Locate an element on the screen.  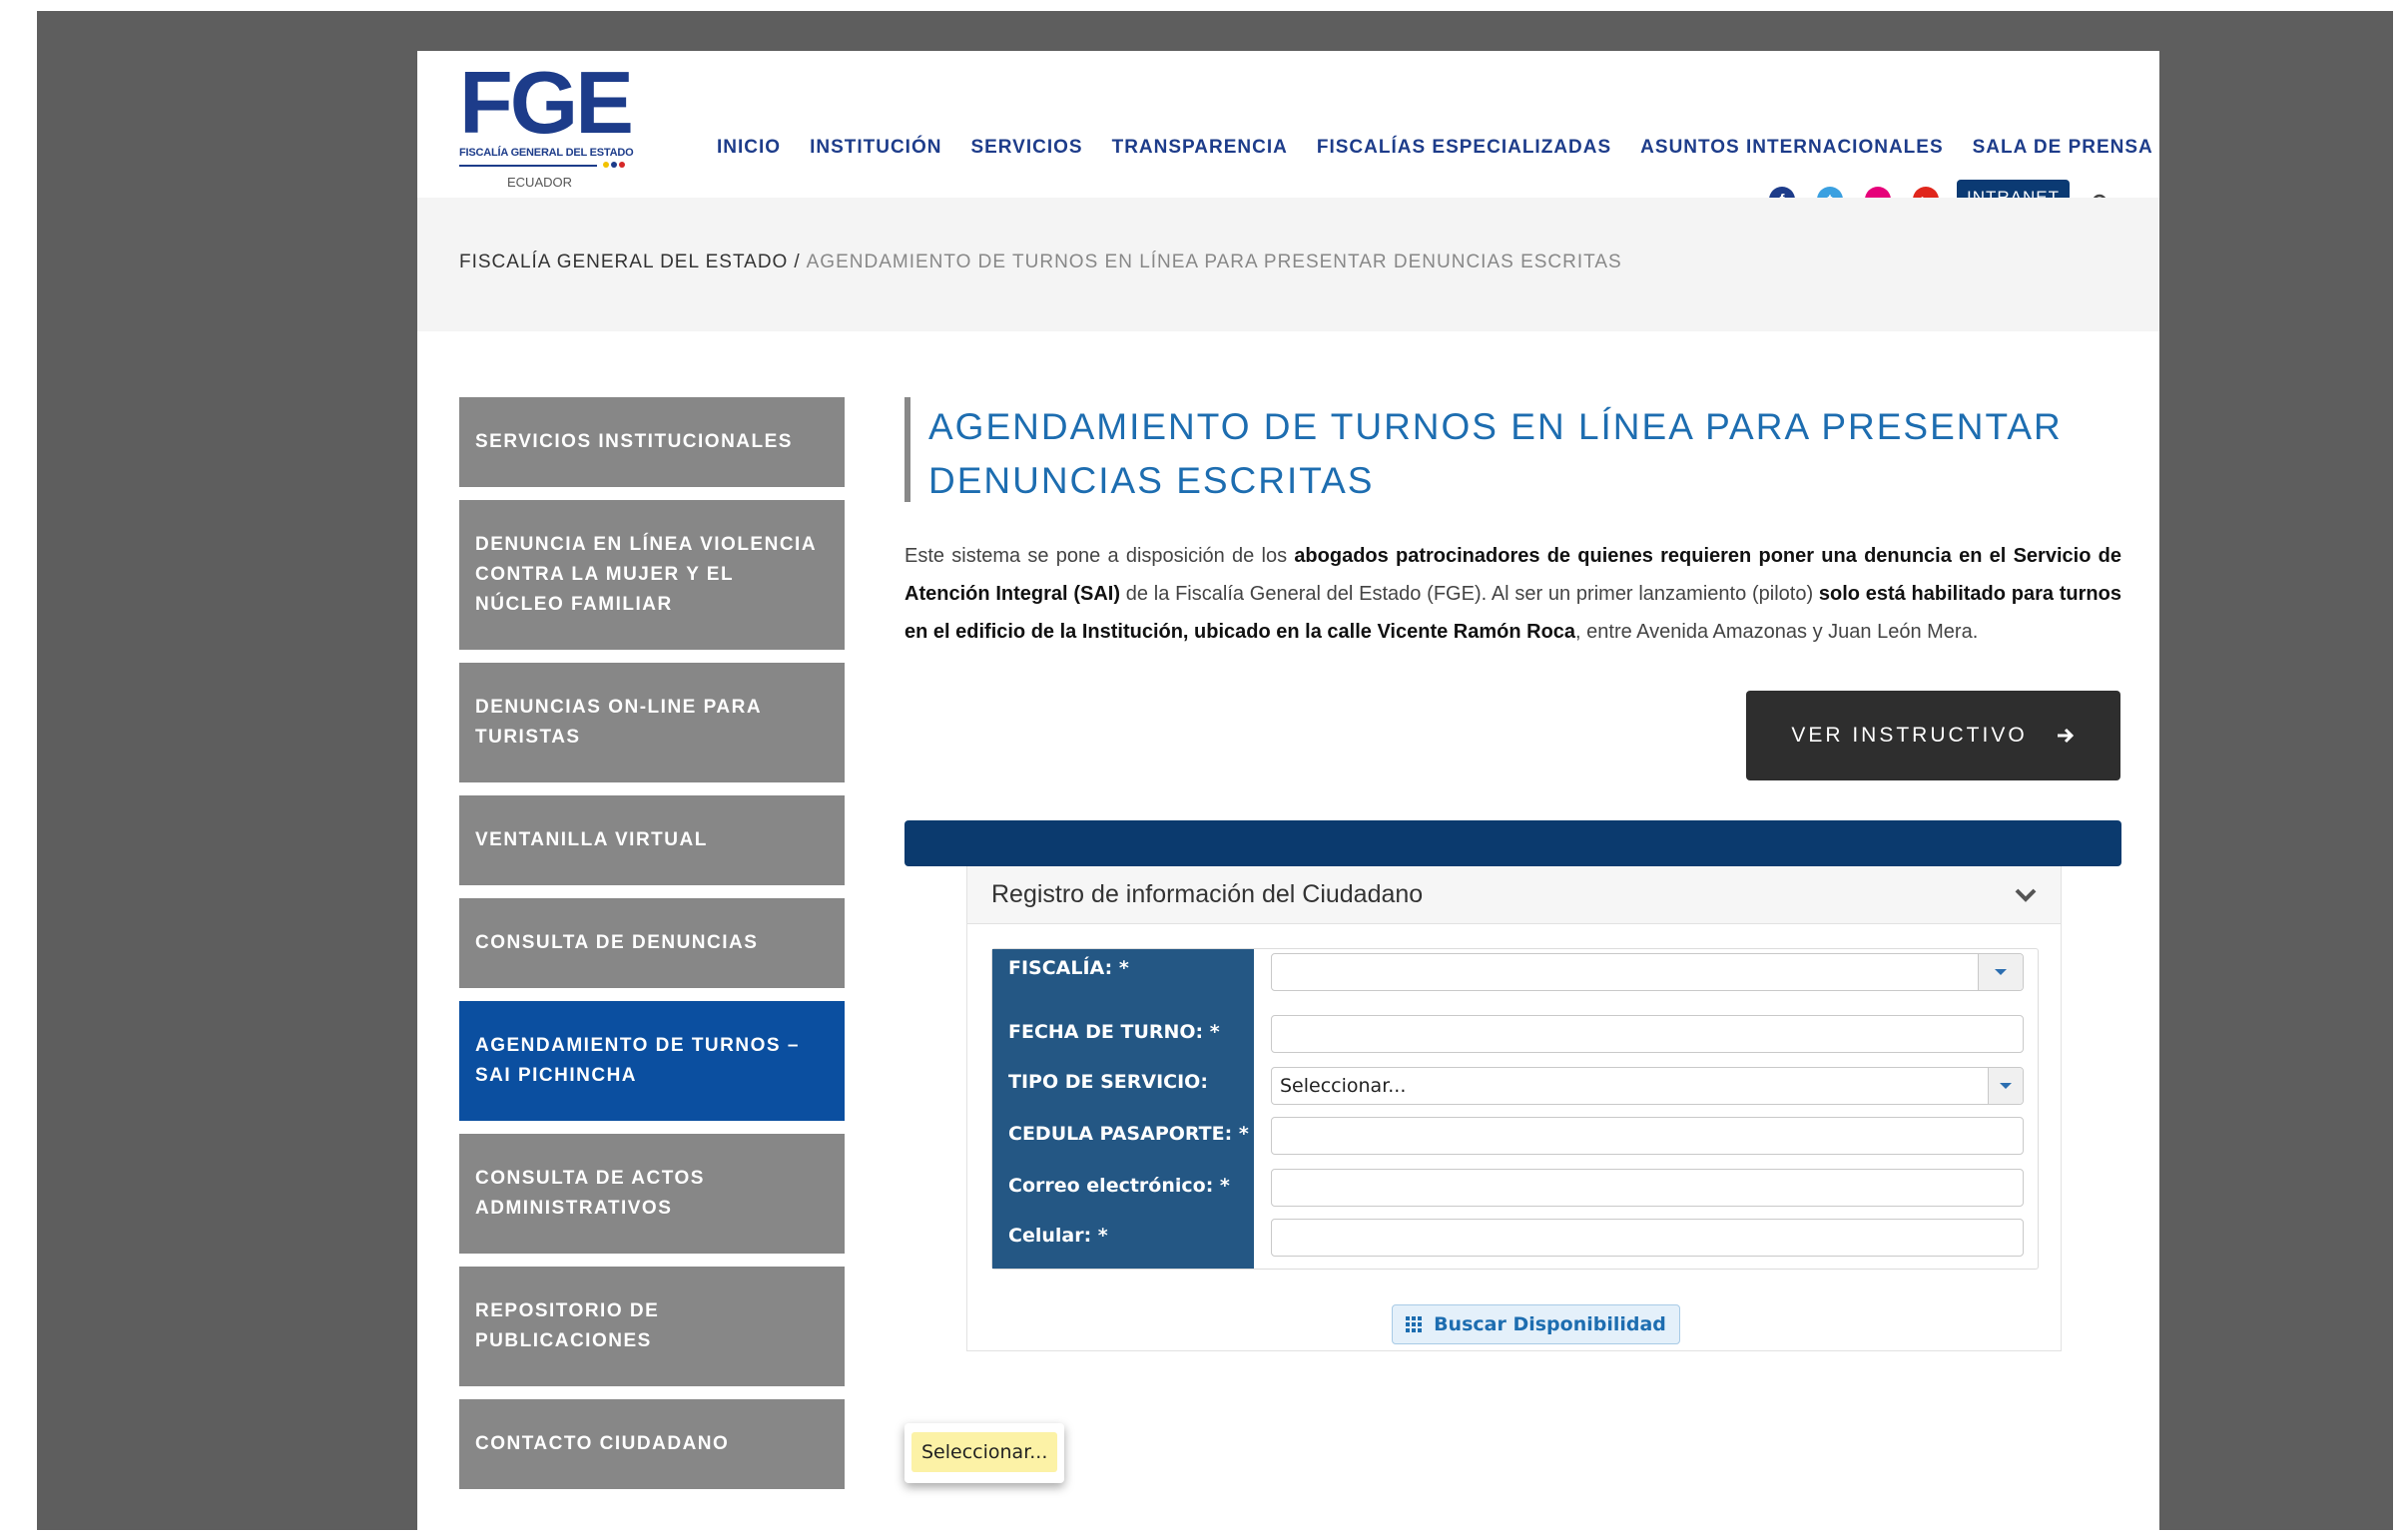
sidebar-item-6: CONSULTA DE ACTOS ADMINISTRATIVOS is located at coordinates (652, 1194).